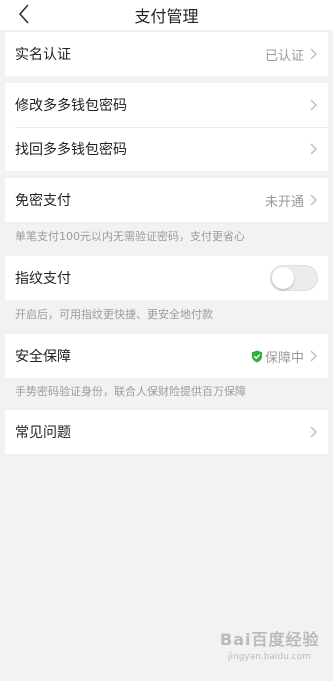 This screenshot has height=681, width=333. I want to click on faq-row: 常见问题, so click(166, 432).